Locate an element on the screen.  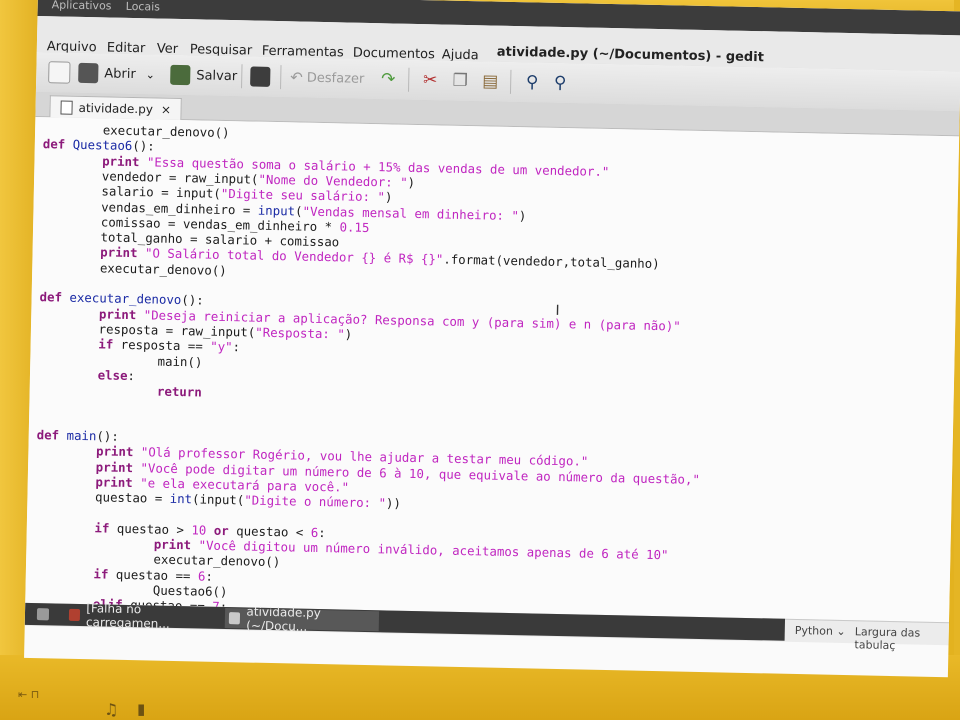
code-token: 10 is located at coordinates (199, 530).